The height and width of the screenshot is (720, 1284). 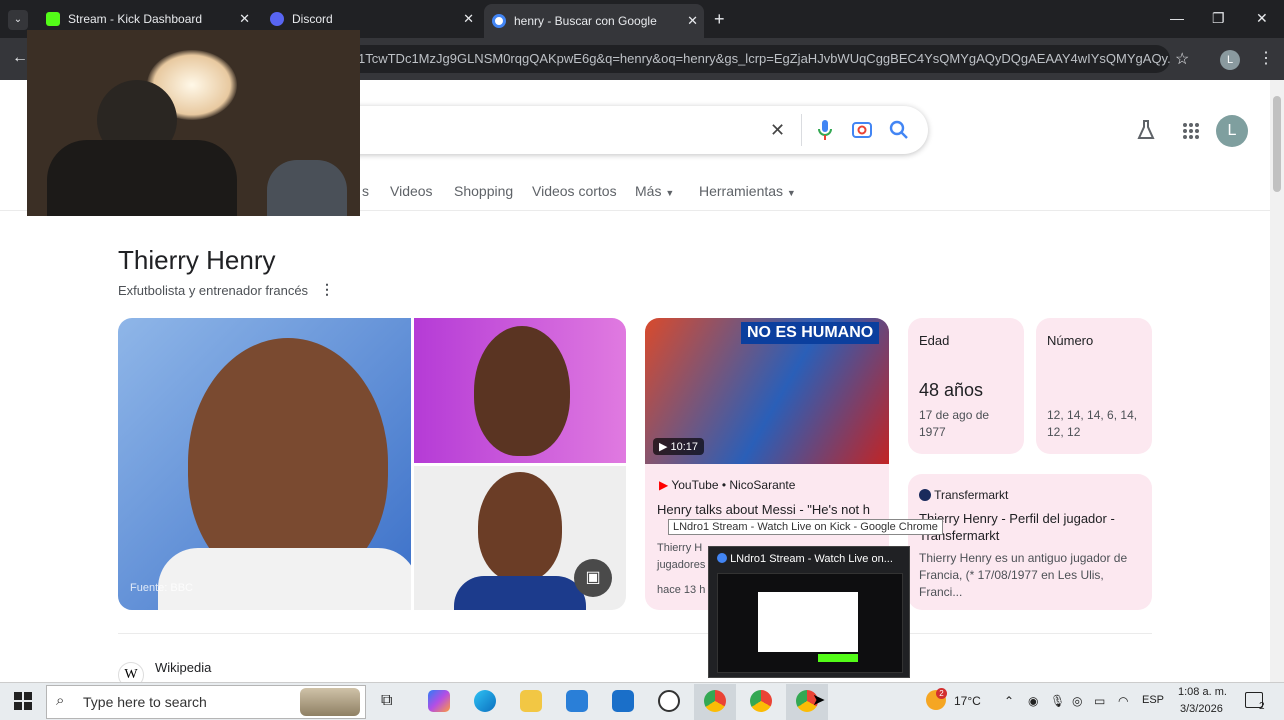 I want to click on discord-icon, so click(x=277, y=19).